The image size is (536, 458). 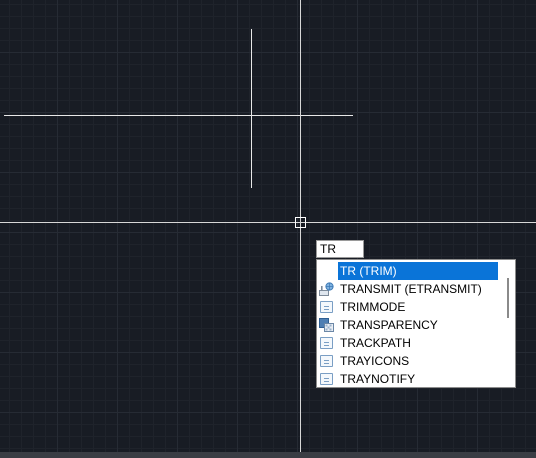 I want to click on autocomplete-item-traynotify: TRAYNOTIFY, so click(x=408, y=379).